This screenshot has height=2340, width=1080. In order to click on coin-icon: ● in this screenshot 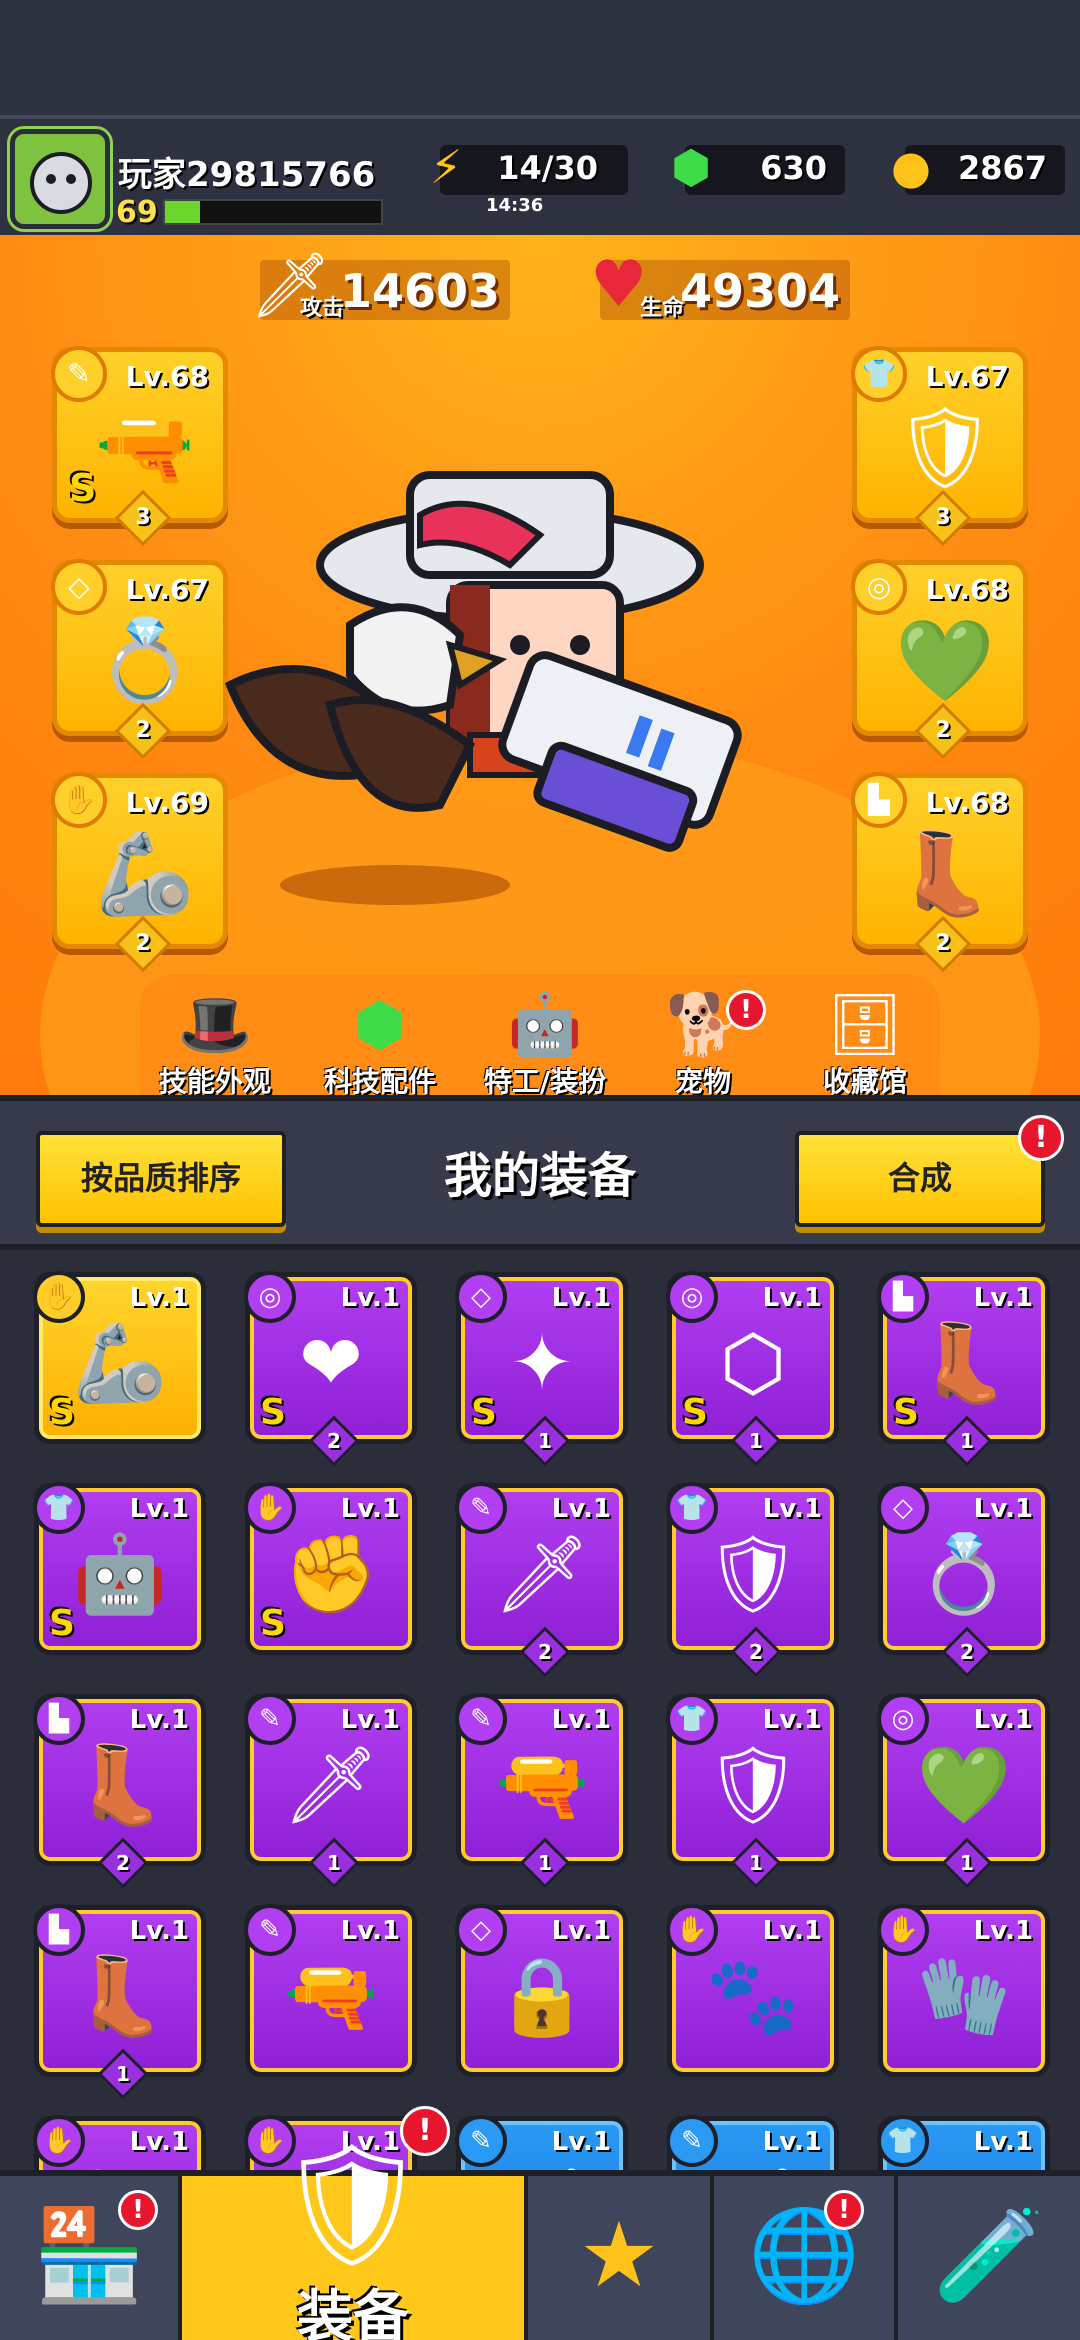, I will do `click(911, 167)`.